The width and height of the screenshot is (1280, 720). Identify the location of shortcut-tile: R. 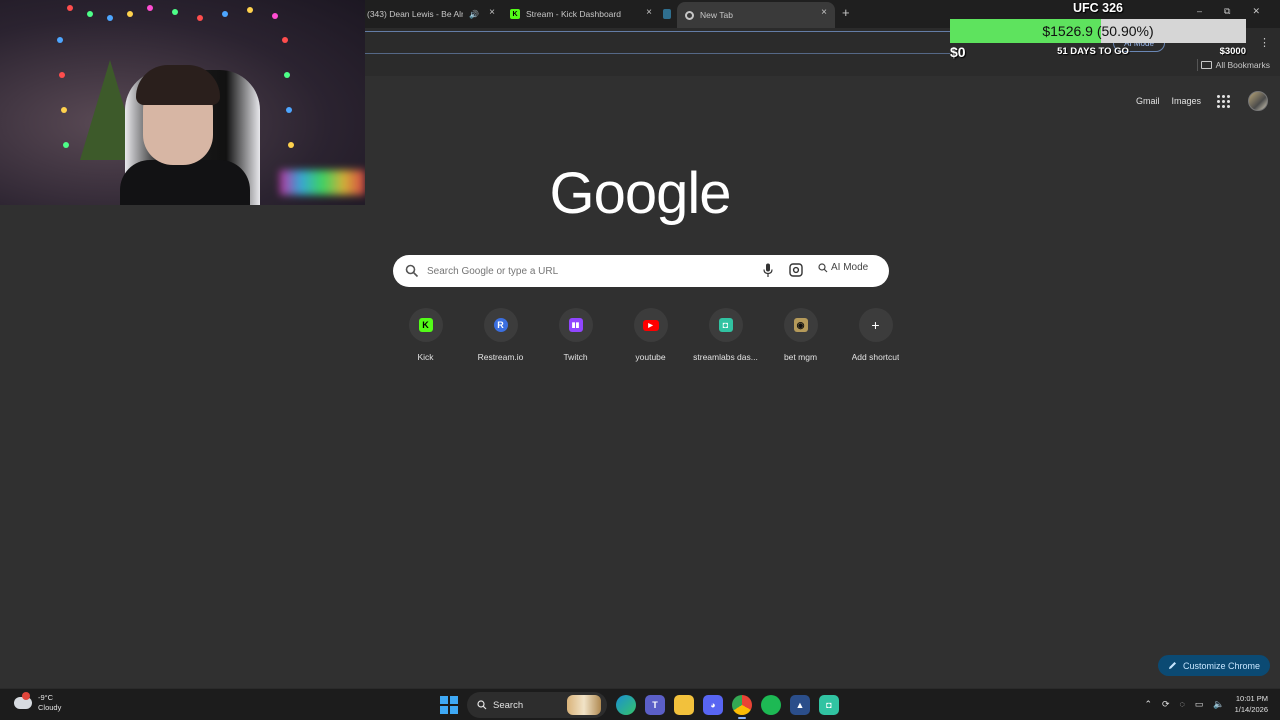
(500, 325).